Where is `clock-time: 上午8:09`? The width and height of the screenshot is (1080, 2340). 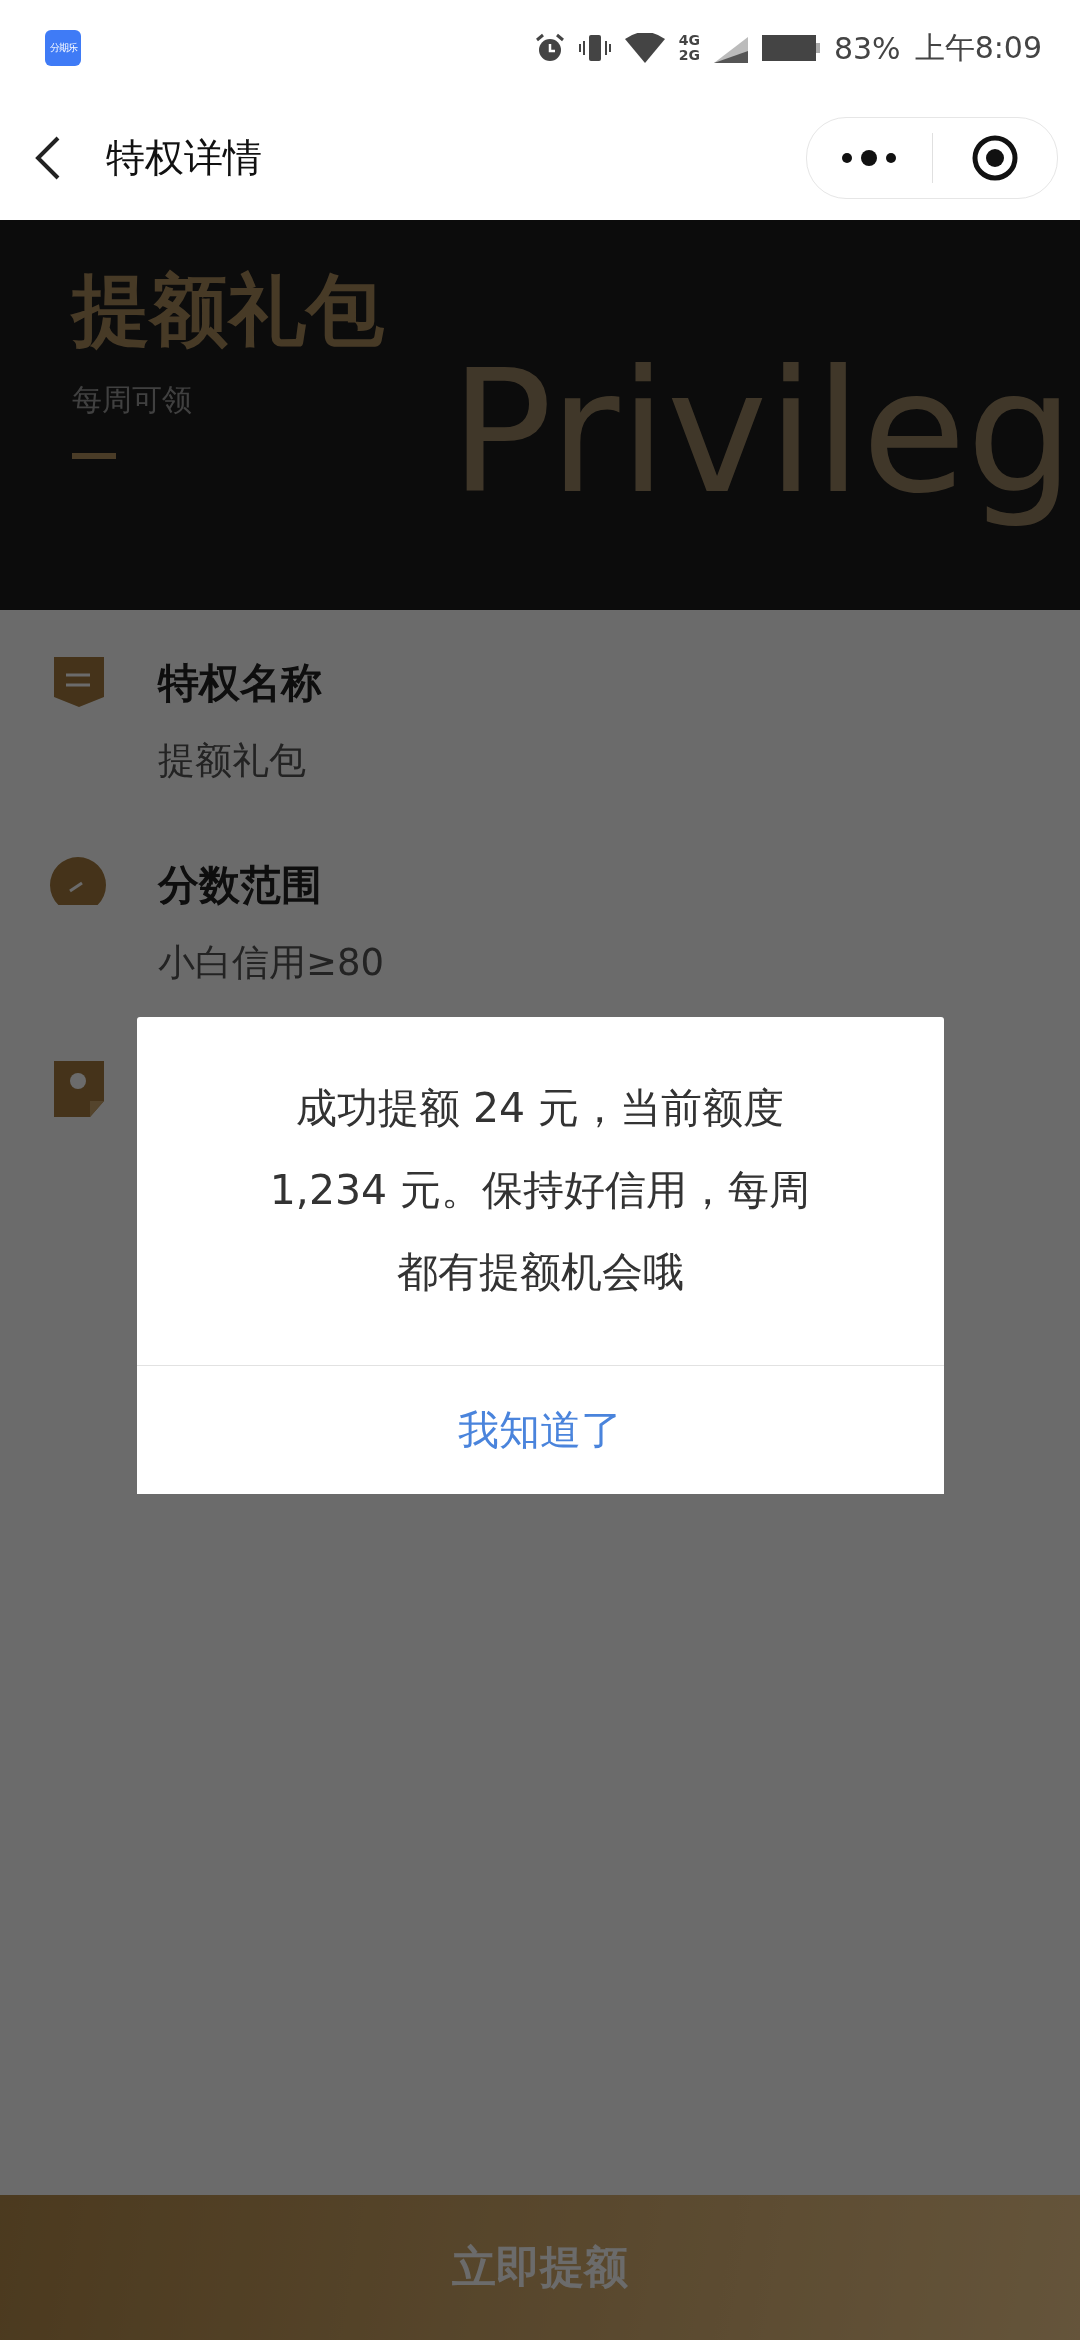 clock-time: 上午8:09 is located at coordinates (978, 47).